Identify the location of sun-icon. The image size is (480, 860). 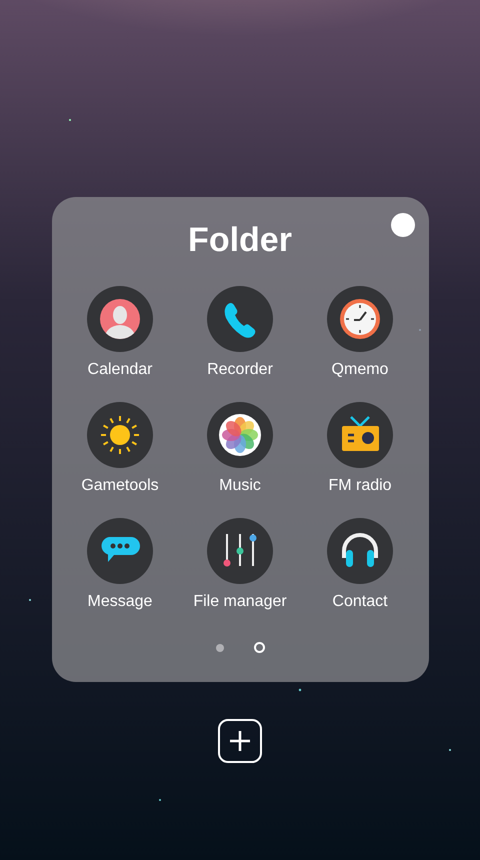
(120, 435).